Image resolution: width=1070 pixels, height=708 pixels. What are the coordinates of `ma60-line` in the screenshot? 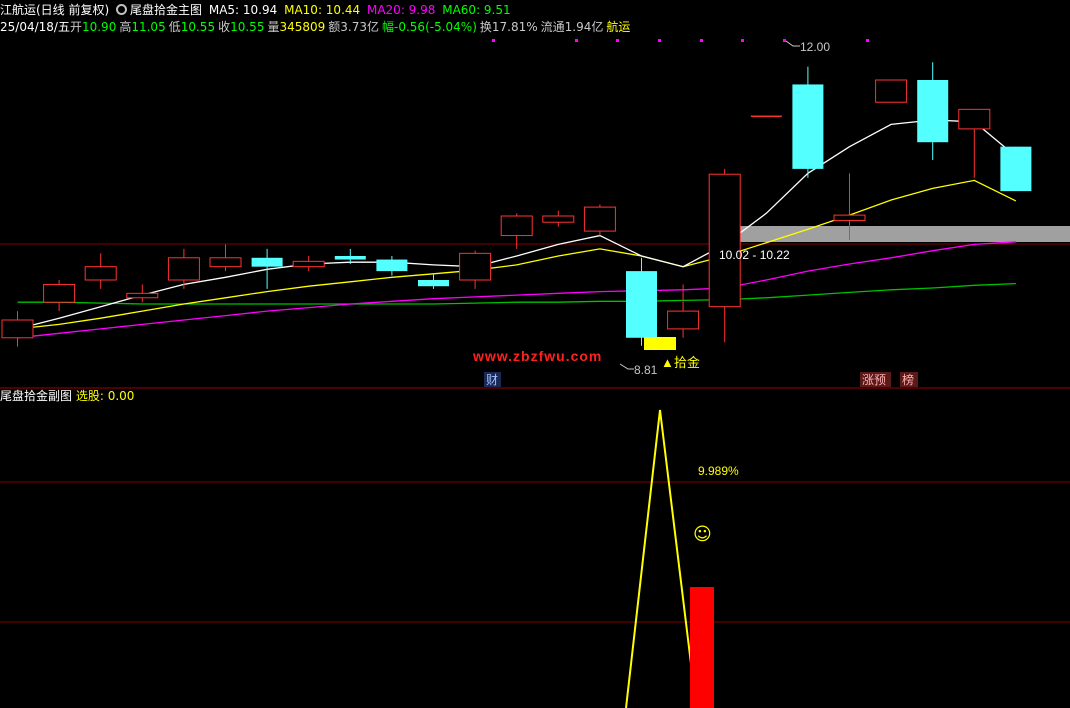 It's located at (516, 293).